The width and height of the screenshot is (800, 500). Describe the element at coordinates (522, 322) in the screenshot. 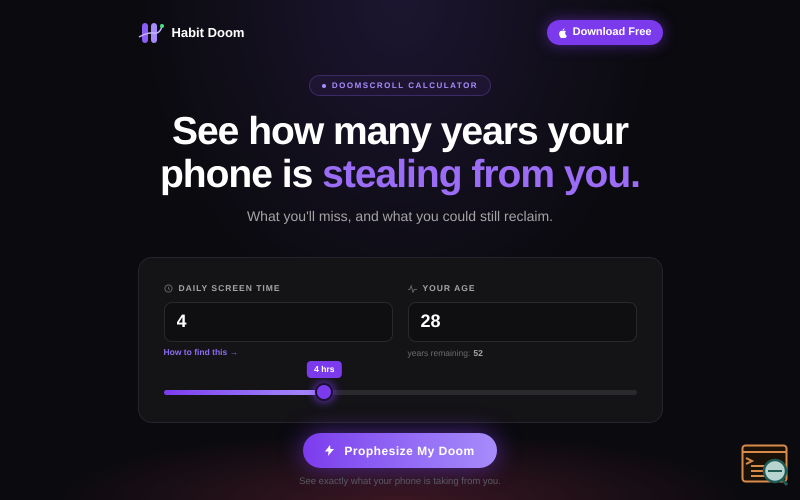

I see `age-field: 28` at that location.